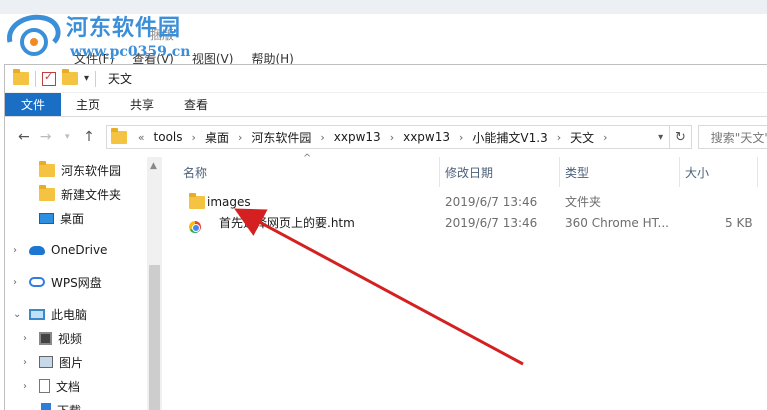  I want to click on navigation-pane-scrollbar: ▲, so click(154, 283).